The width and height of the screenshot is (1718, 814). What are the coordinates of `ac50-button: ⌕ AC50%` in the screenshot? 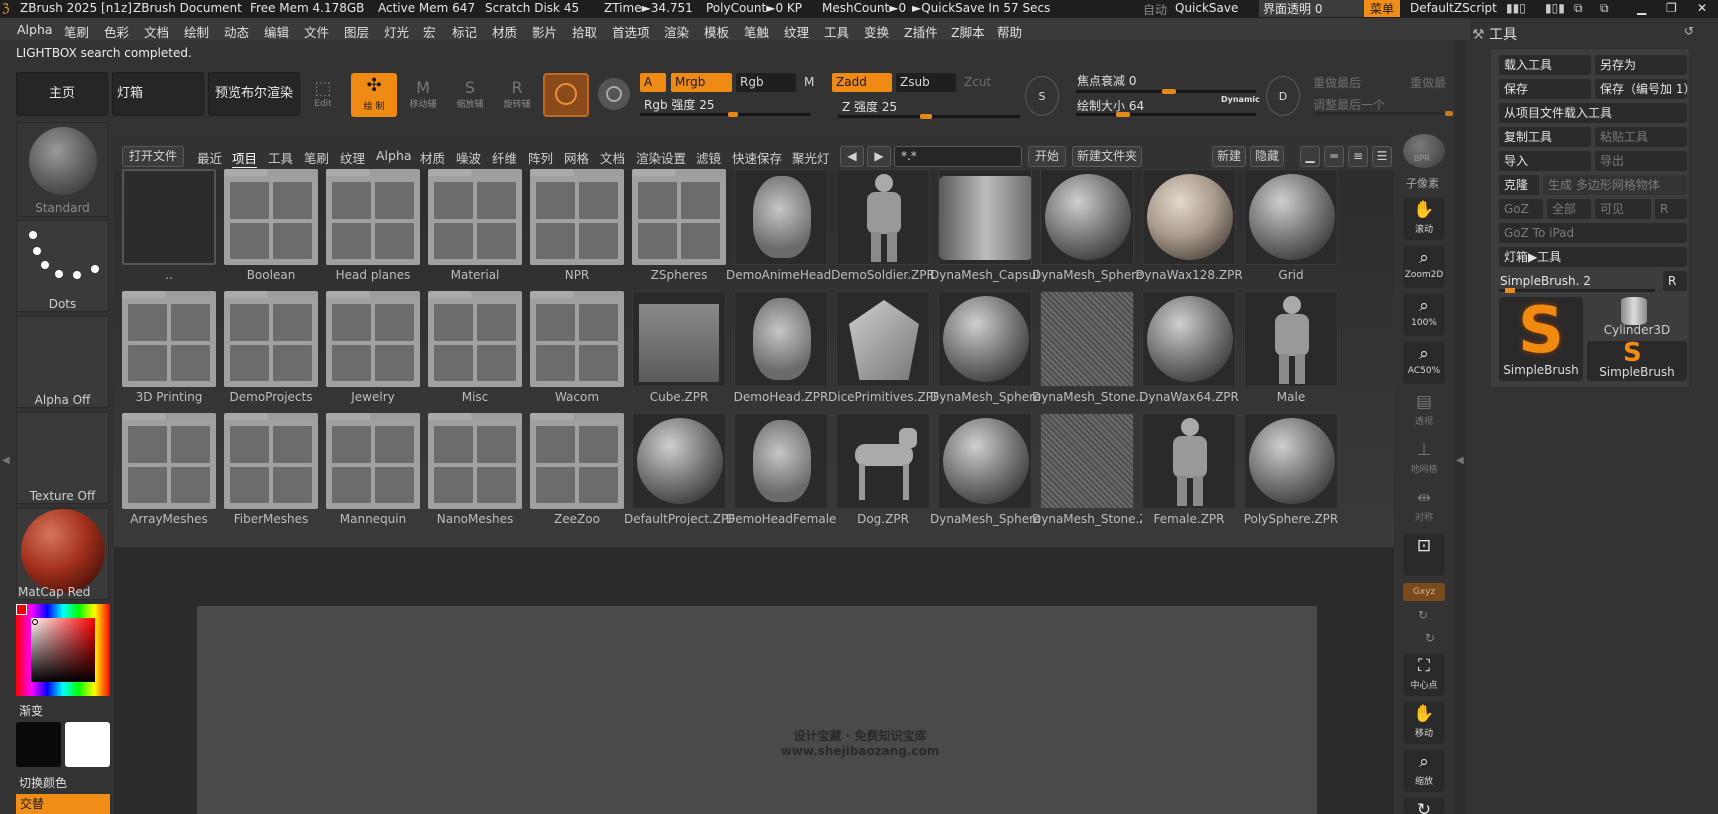 It's located at (1424, 363).